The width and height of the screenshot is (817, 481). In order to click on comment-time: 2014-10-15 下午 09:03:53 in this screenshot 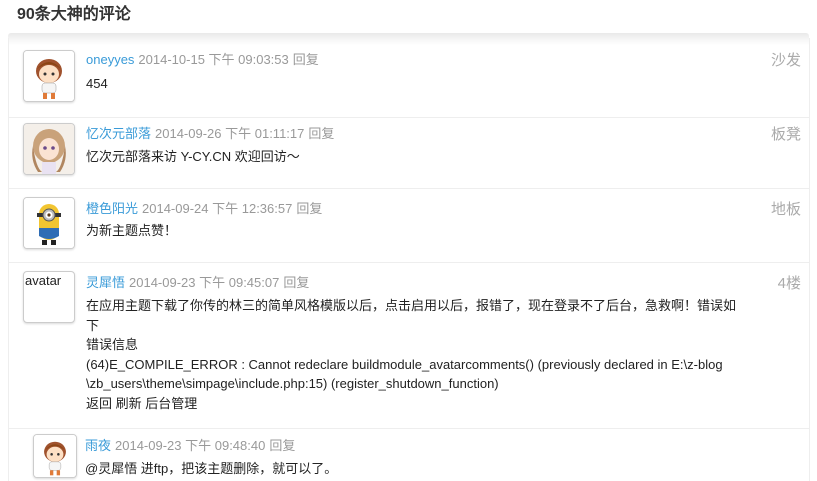, I will do `click(213, 59)`.